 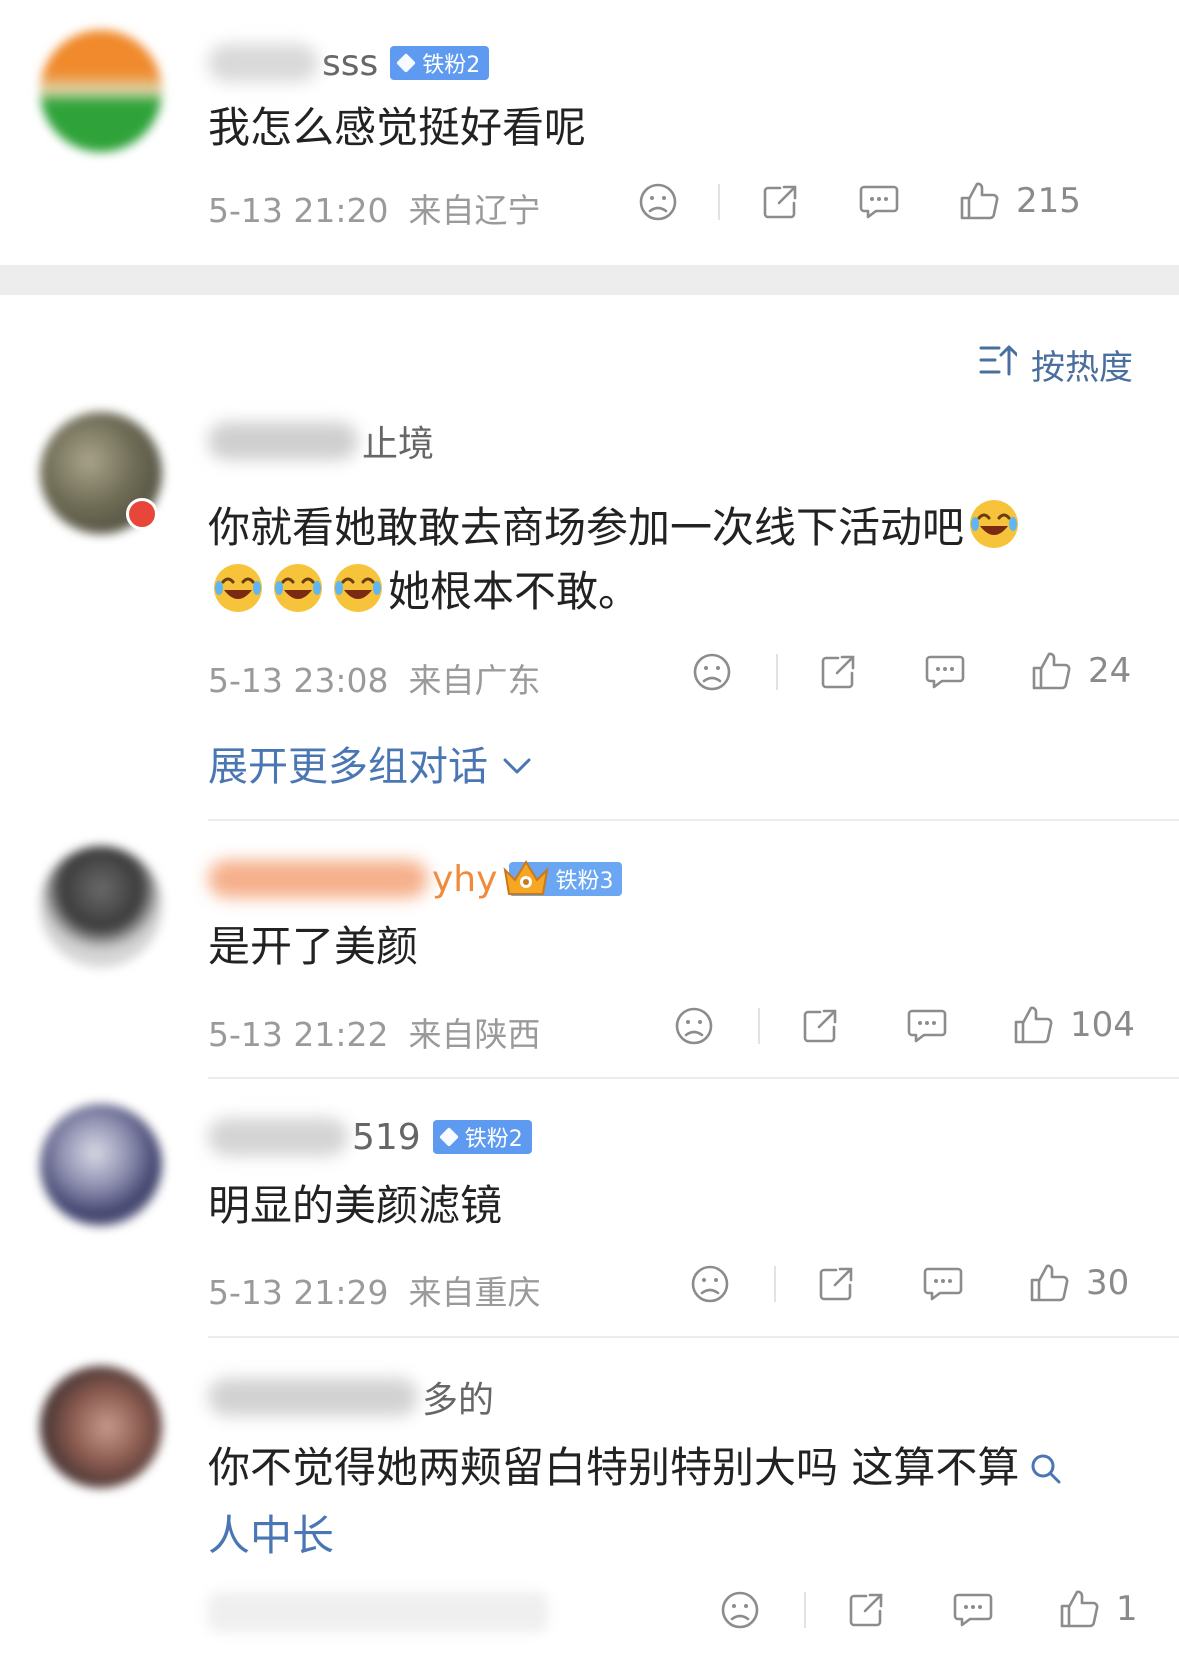 I want to click on username: 多的, so click(x=351, y=1397).